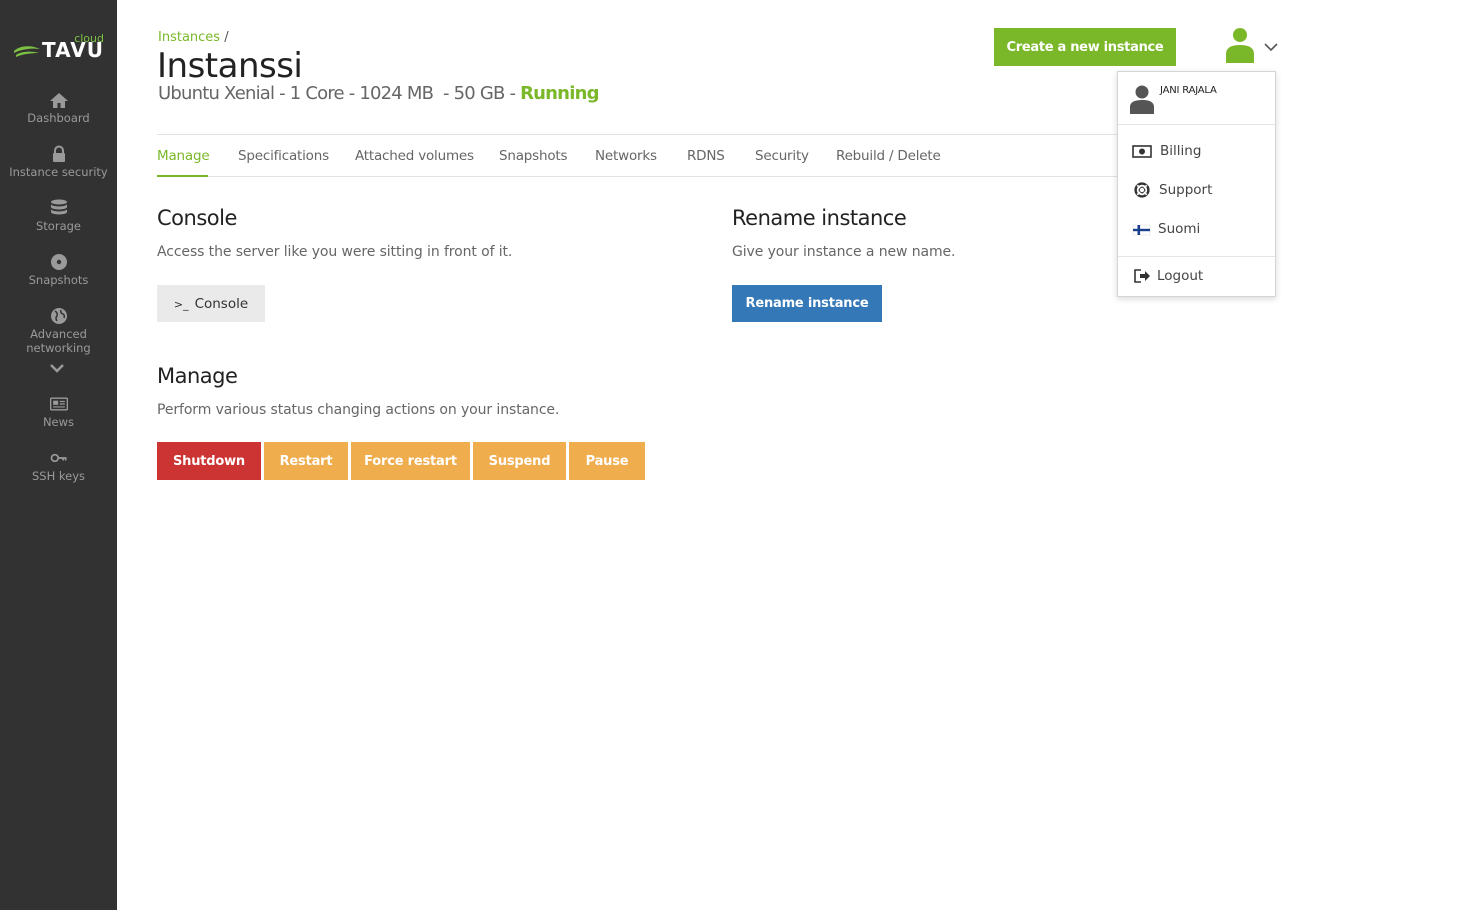 This screenshot has height=910, width=1481. I want to click on user-avatar-icon, so click(1142, 99).